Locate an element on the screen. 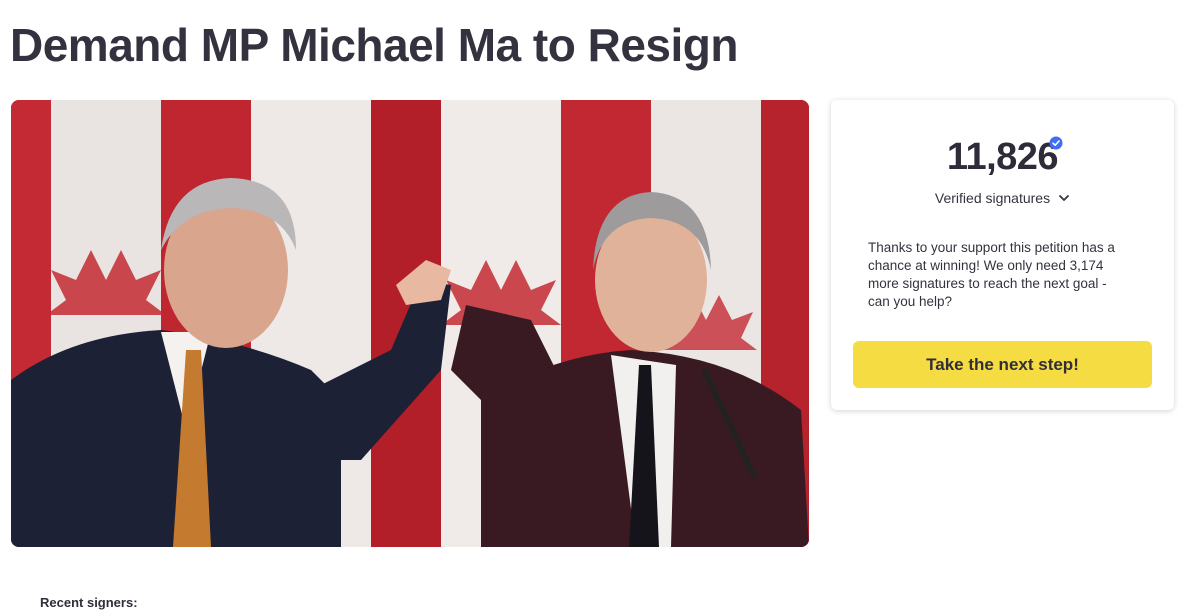 The width and height of the screenshot is (1200, 615). recent-signers-heading: Recent signers: is located at coordinates (89, 602).